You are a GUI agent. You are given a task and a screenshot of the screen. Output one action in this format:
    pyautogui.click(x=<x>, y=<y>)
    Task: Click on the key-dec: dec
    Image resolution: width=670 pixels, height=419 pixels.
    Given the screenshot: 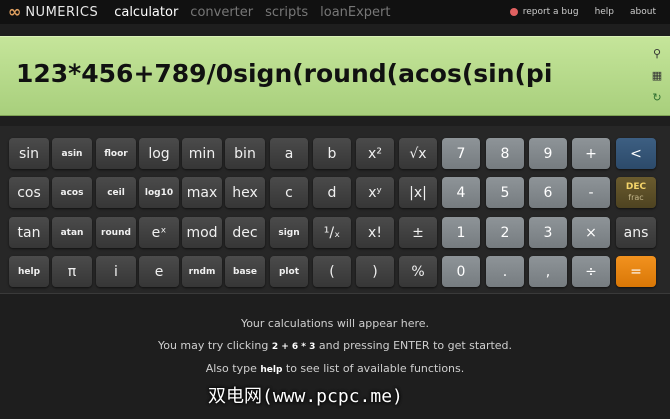 What is the action you would take?
    pyautogui.click(x=245, y=232)
    